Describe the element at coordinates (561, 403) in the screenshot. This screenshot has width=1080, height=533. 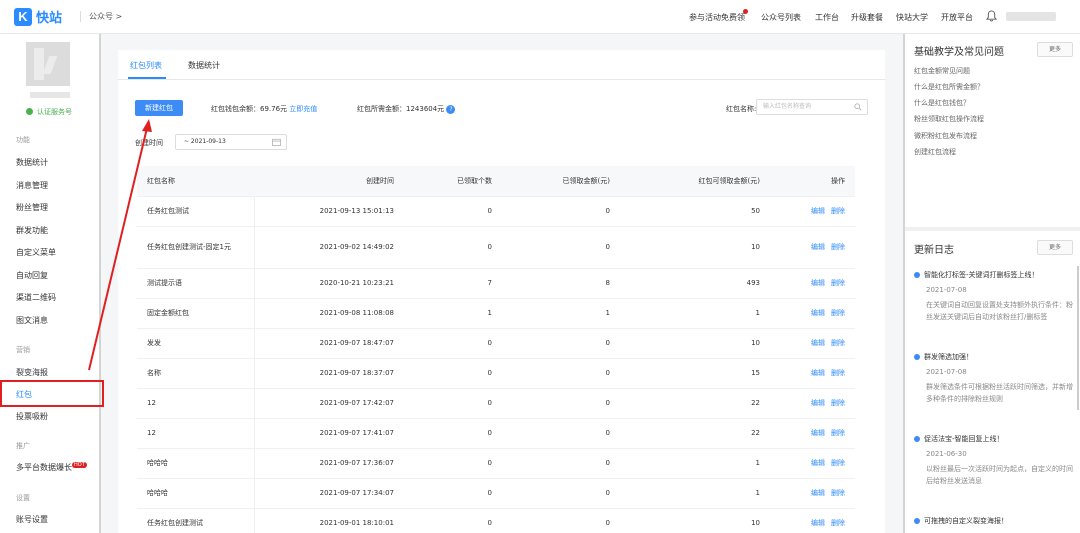
I see `cell-received-amount: 0` at that location.